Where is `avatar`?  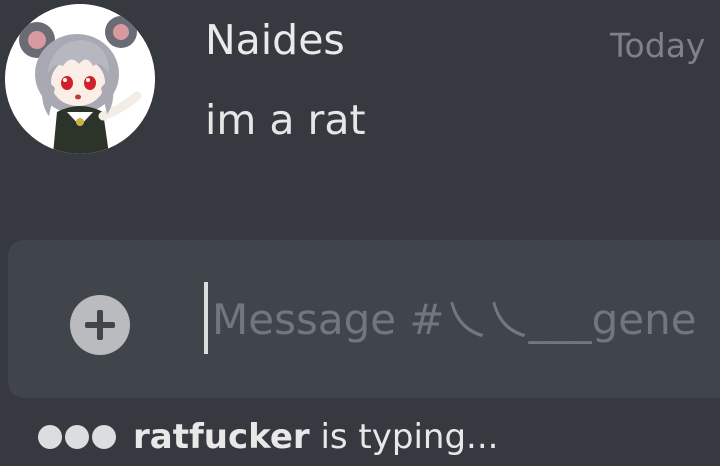 avatar is located at coordinates (80, 79).